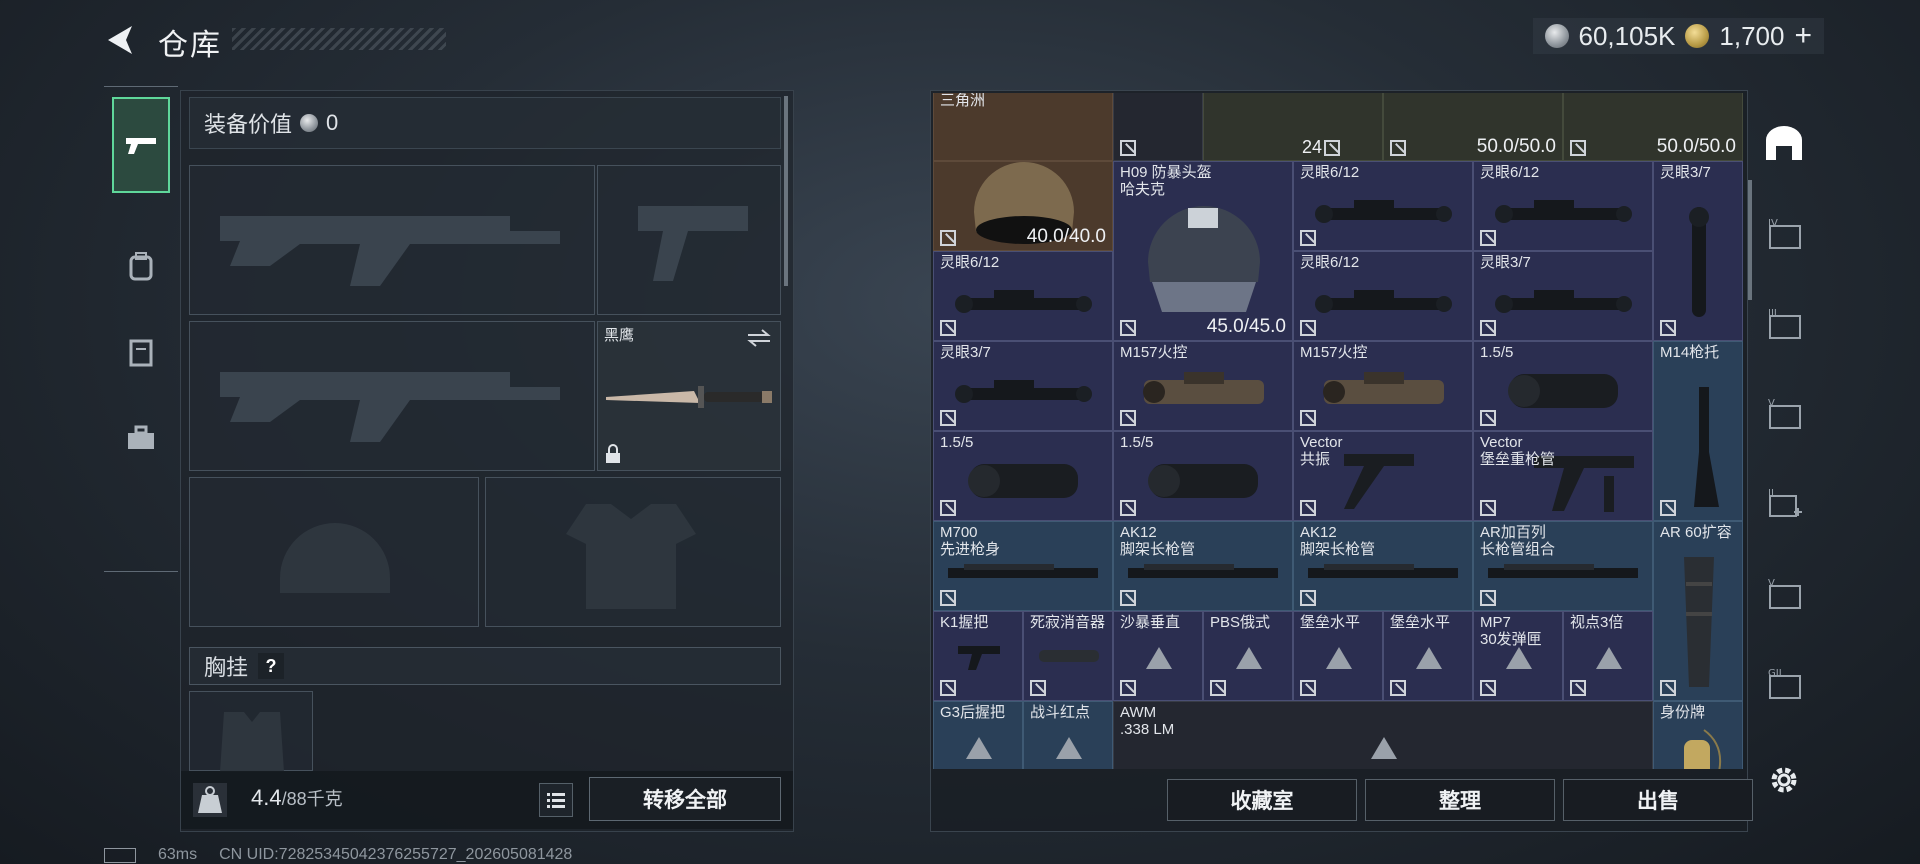  I want to click on inventory-item: Vector 共振, so click(1383, 476).